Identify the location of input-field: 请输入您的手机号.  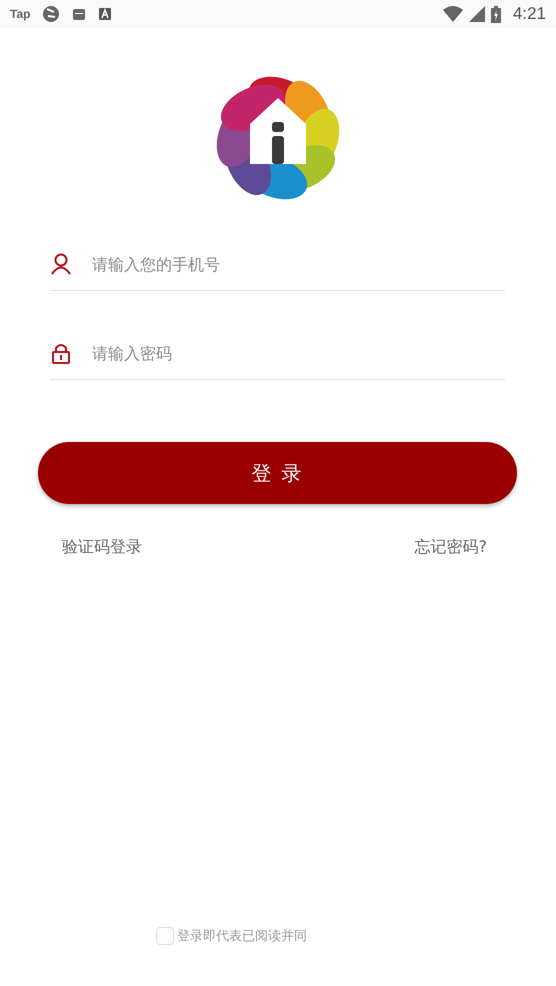
(297, 264).